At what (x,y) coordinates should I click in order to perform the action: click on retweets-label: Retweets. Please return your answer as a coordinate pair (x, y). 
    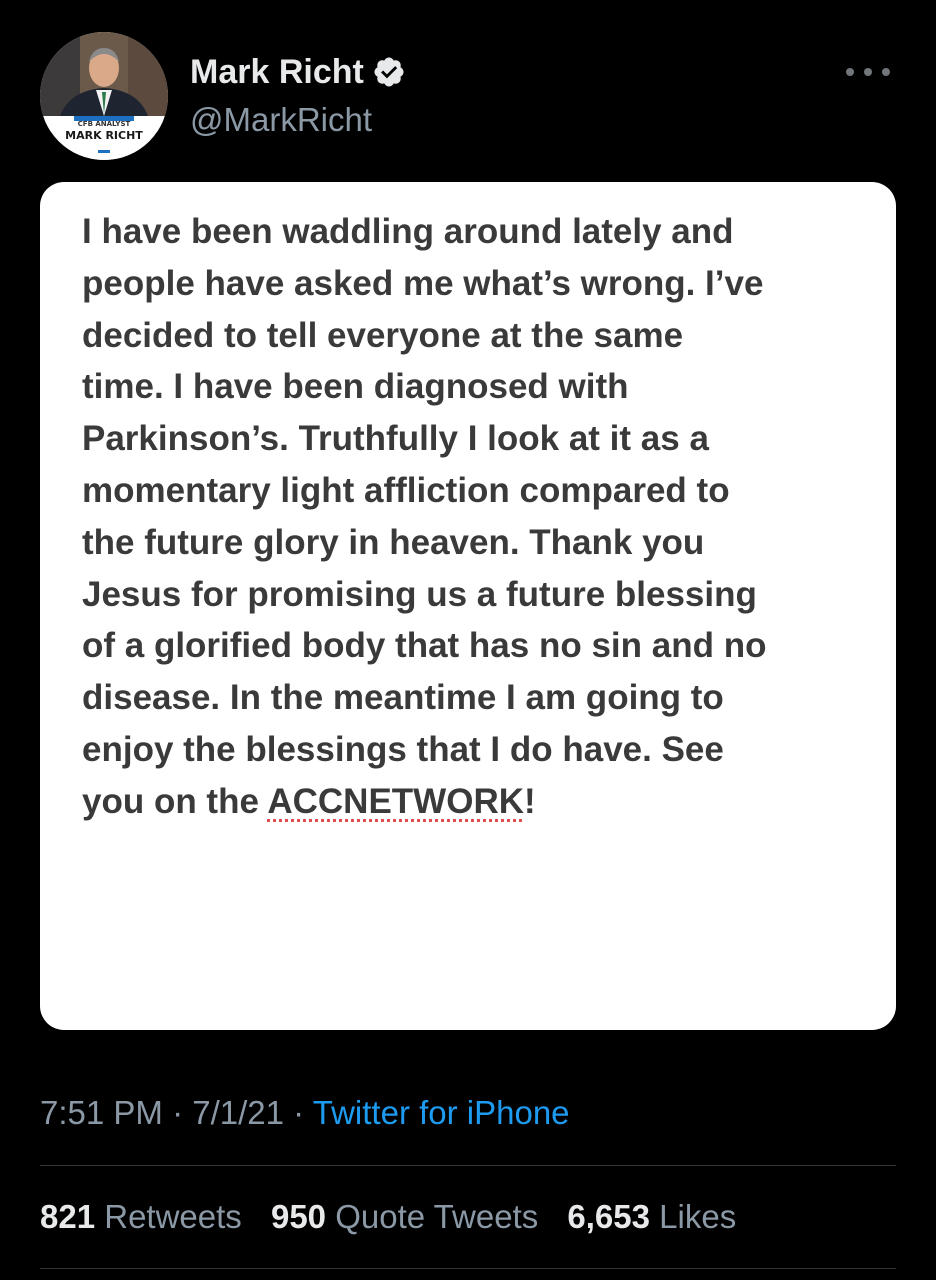
    Looking at the image, I should click on (173, 1216).